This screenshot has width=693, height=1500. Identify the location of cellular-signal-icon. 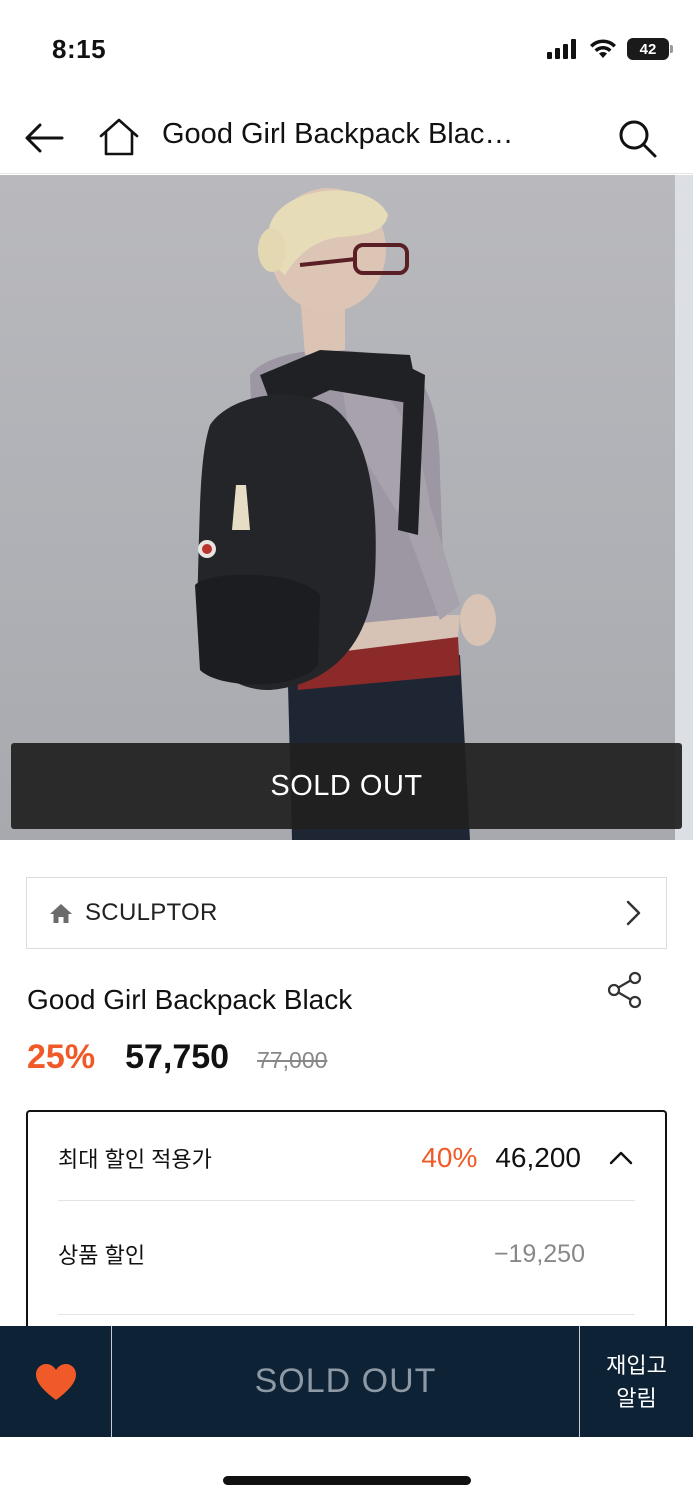
(561, 49).